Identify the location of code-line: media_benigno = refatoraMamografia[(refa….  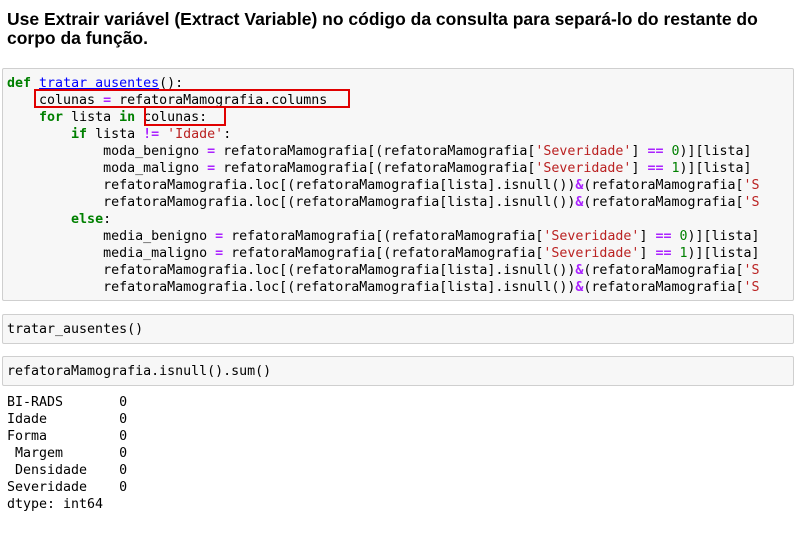
(400, 236).